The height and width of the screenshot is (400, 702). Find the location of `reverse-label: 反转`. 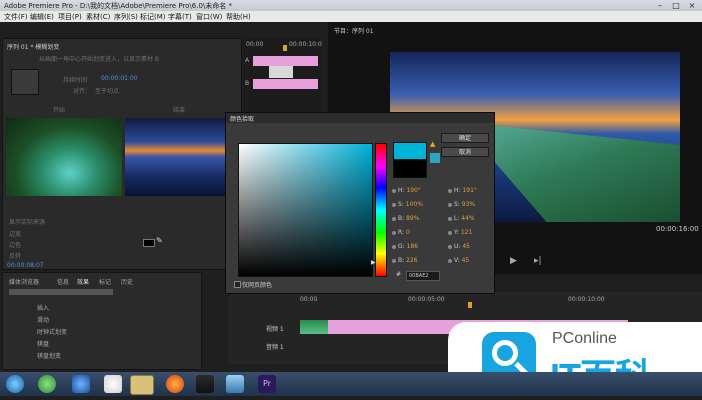

reverse-label: 反转 is located at coordinates (15, 256).